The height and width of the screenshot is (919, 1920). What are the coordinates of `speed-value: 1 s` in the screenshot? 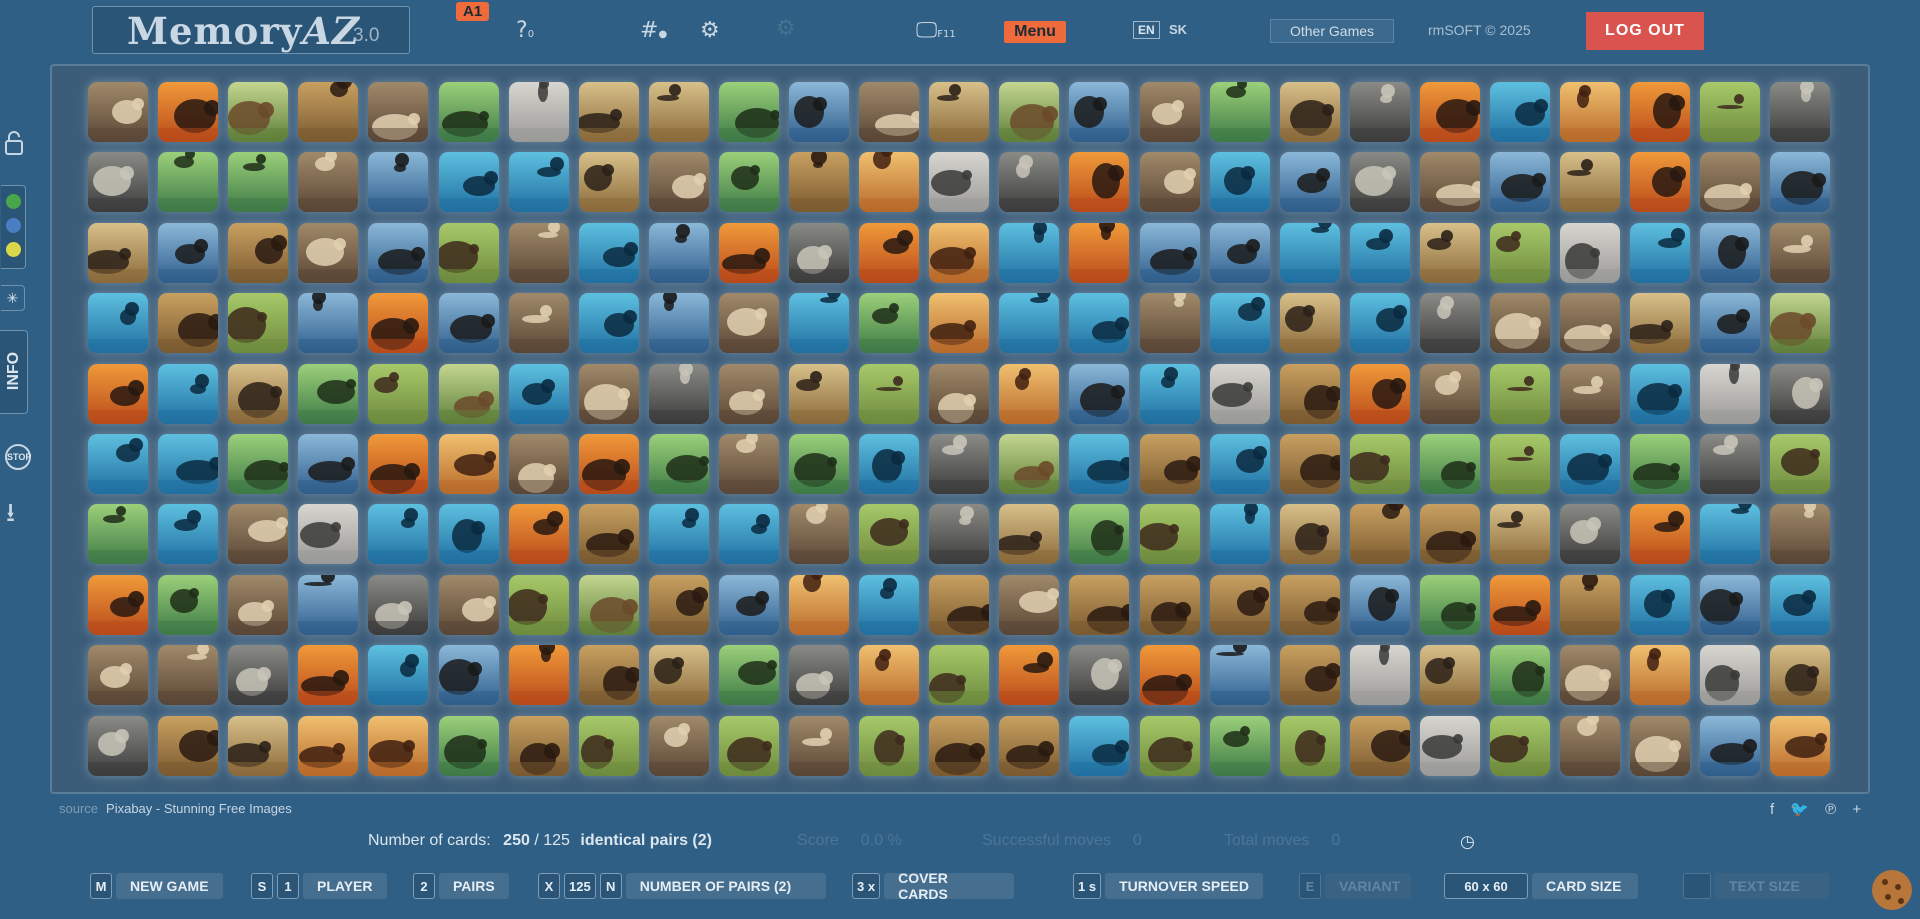 It's located at (1087, 886).